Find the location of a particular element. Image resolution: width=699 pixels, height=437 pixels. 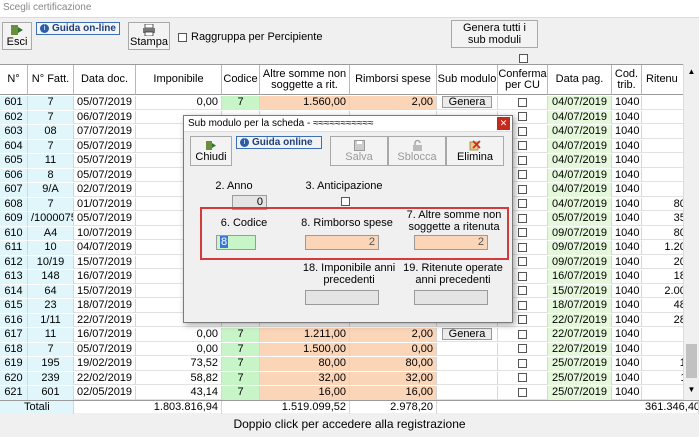

chiudi-button: Chiudi is located at coordinates (211, 151).